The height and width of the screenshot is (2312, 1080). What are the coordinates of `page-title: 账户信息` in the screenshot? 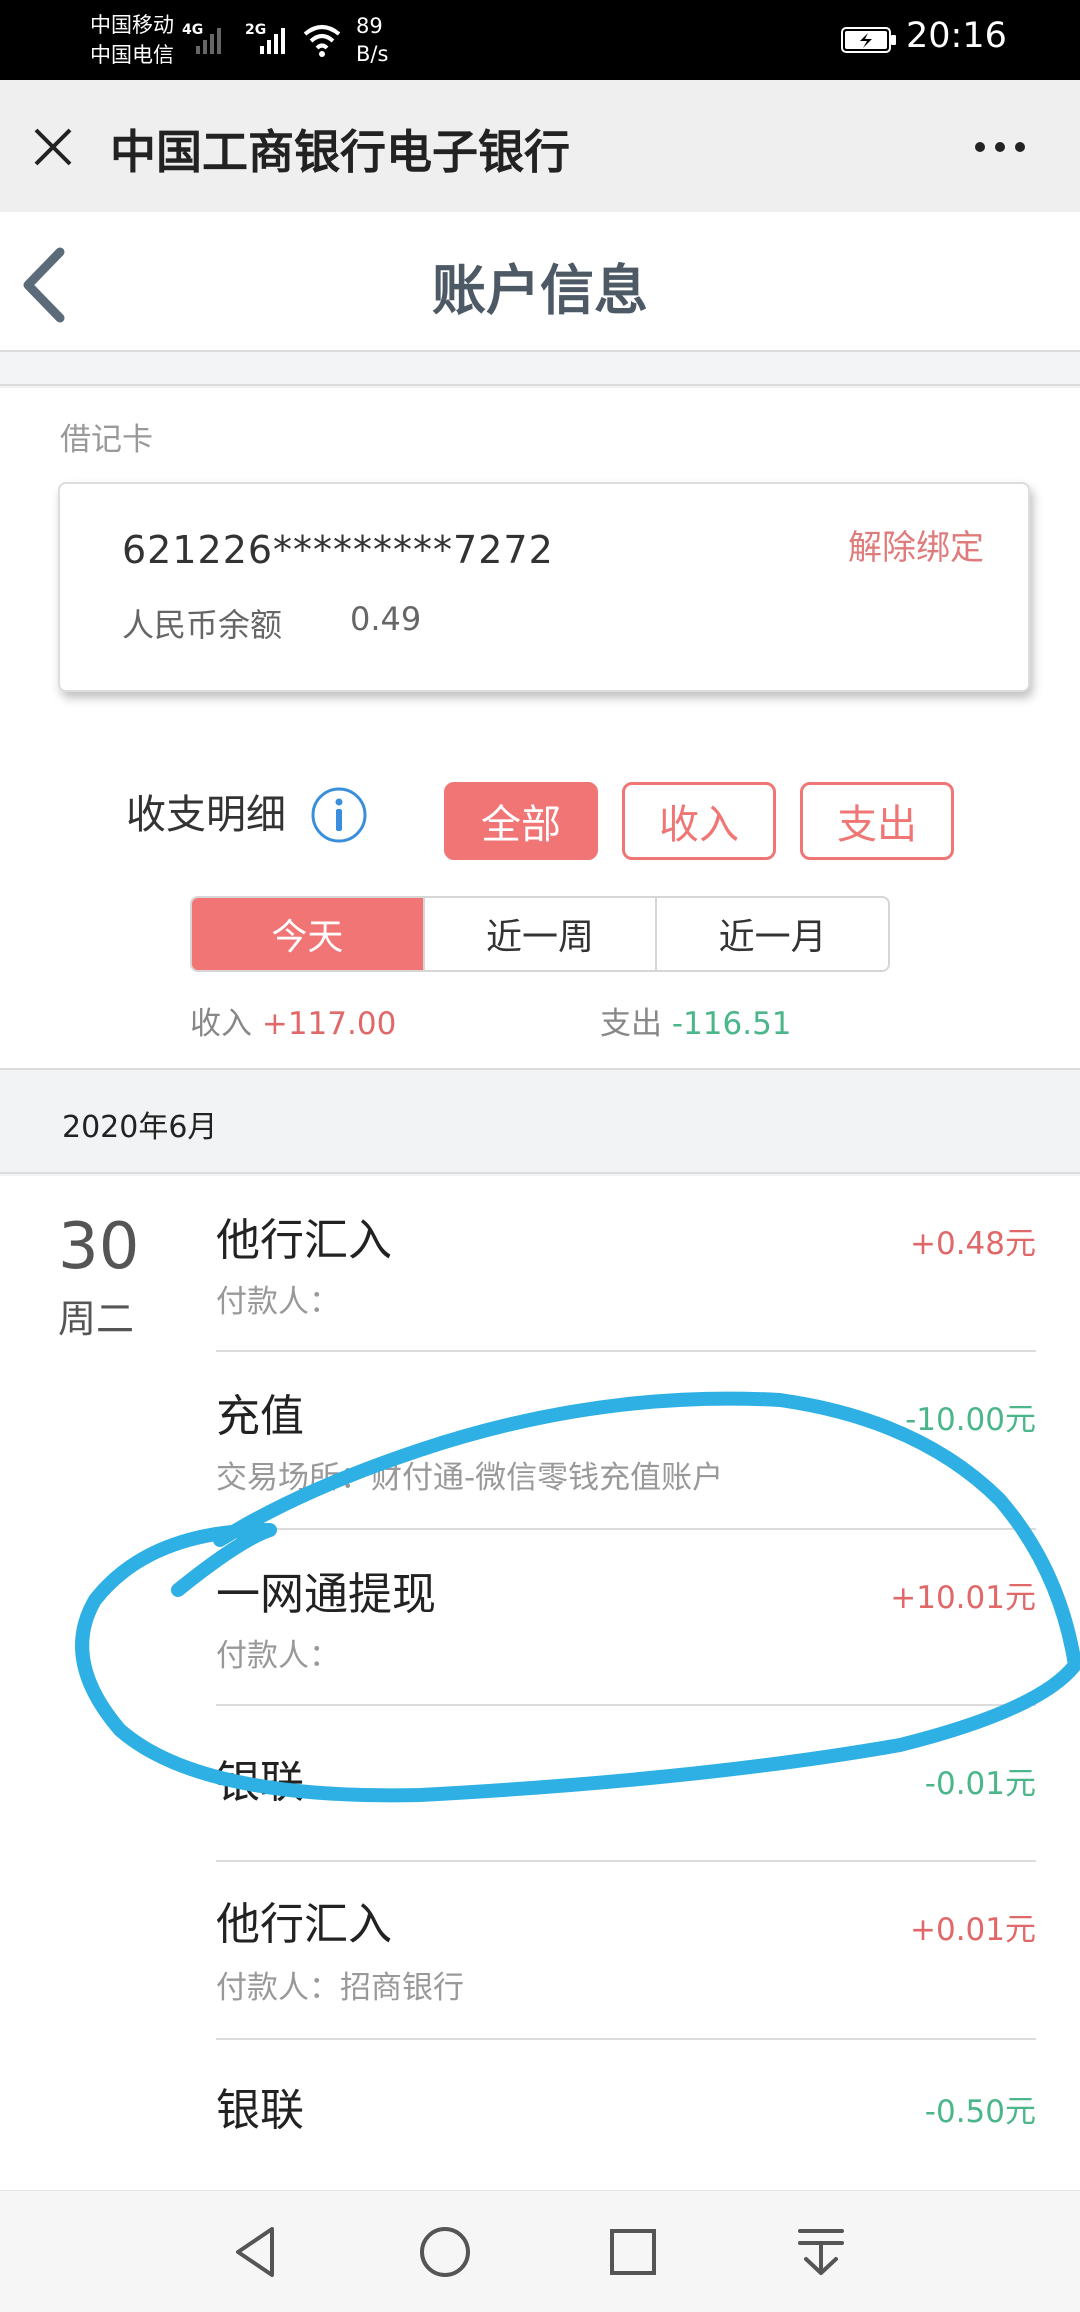 It's located at (540, 290).